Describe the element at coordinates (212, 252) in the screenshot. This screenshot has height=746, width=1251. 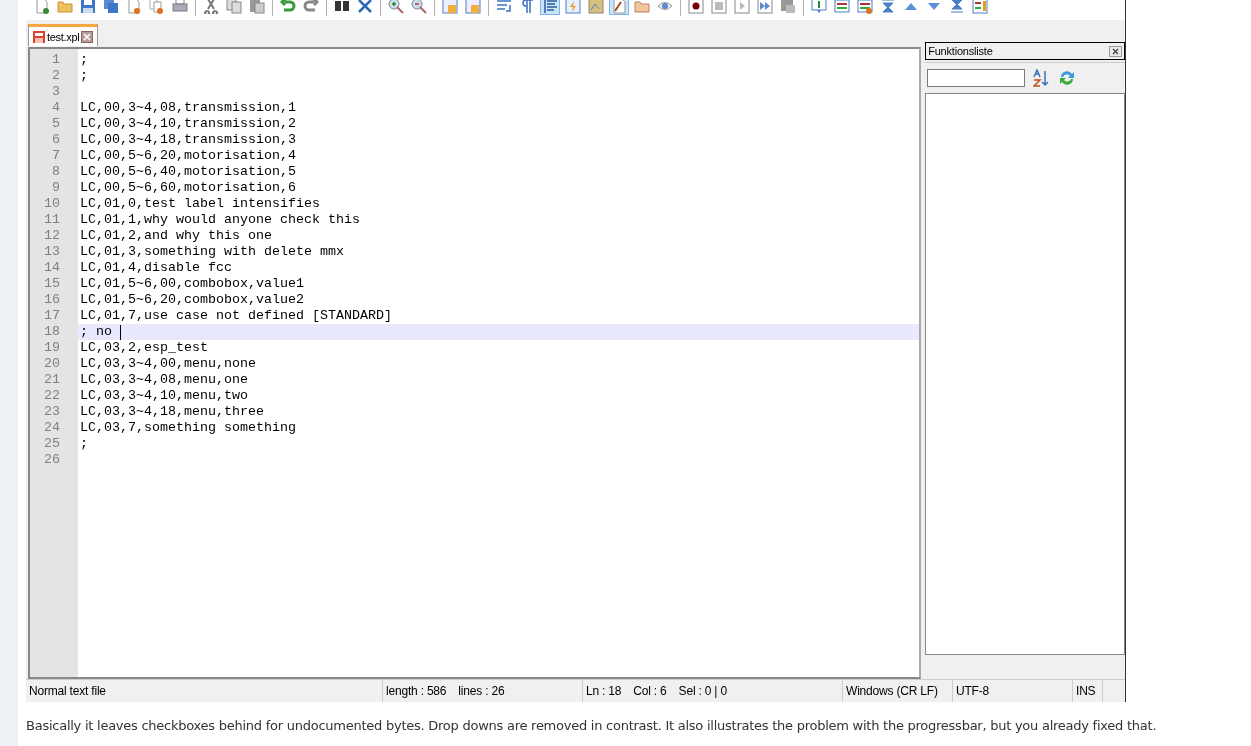
I see `code-line: LC,01,3,something with delete mmx` at that location.